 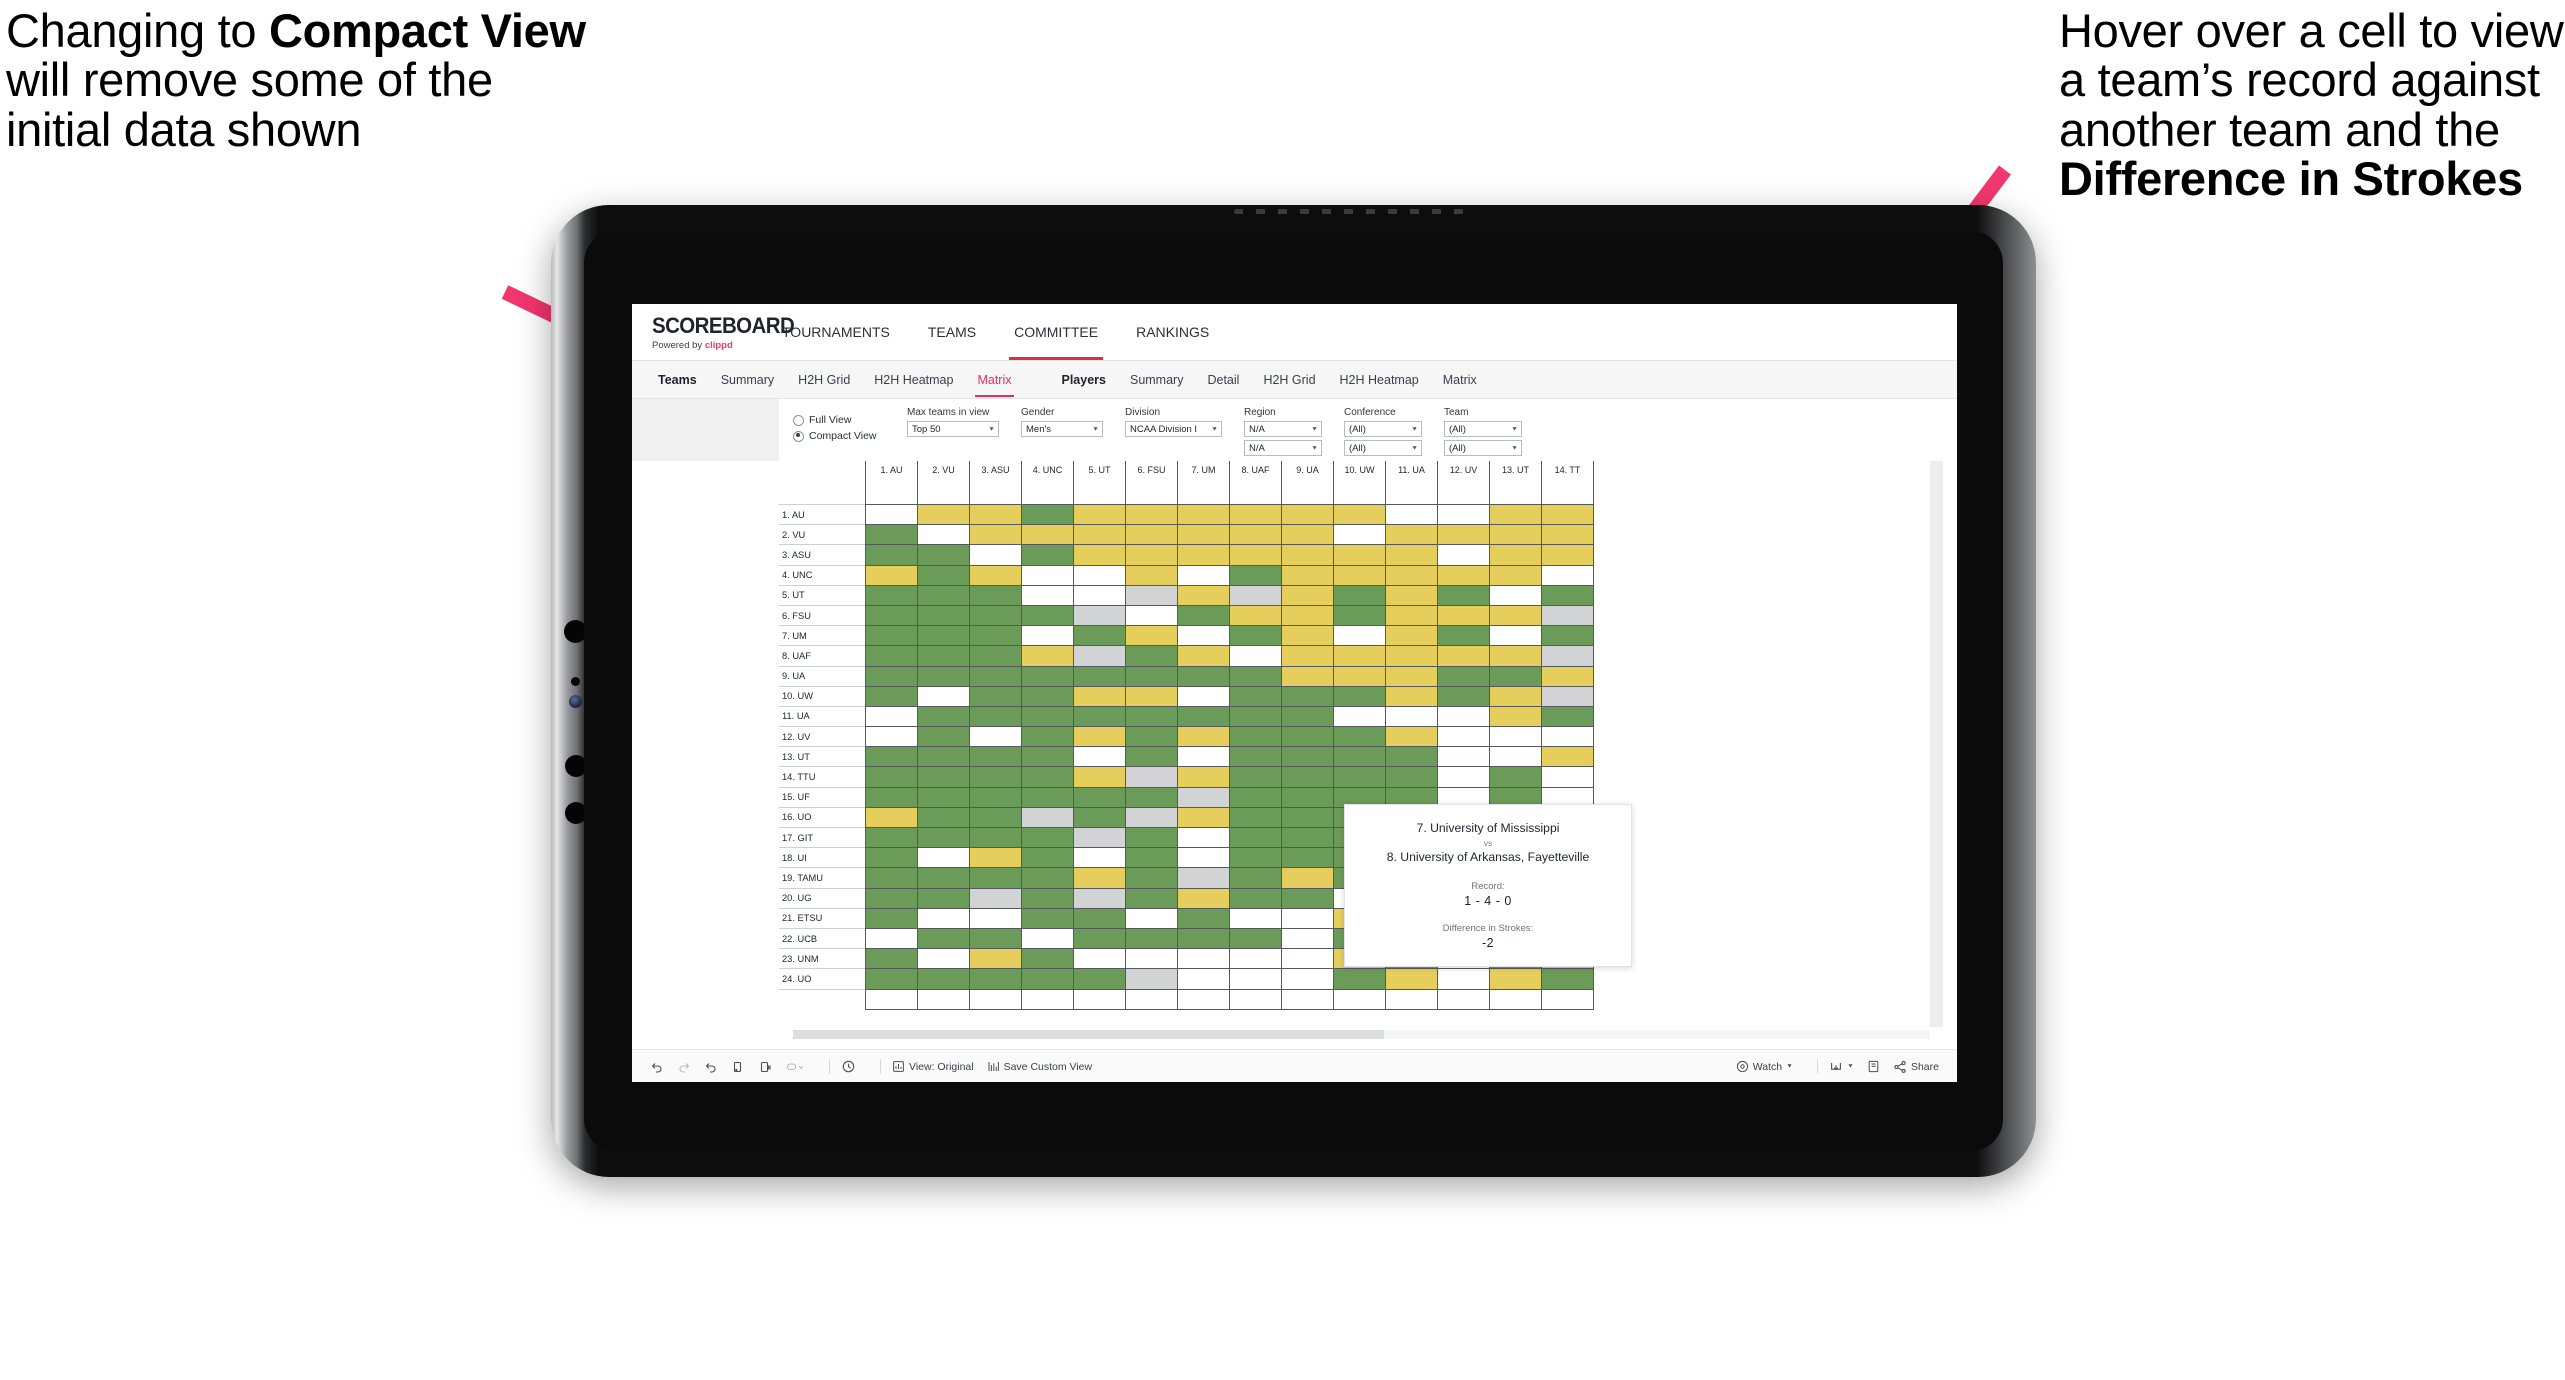 I want to click on view-original-button: View: Original, so click(x=933, y=1066).